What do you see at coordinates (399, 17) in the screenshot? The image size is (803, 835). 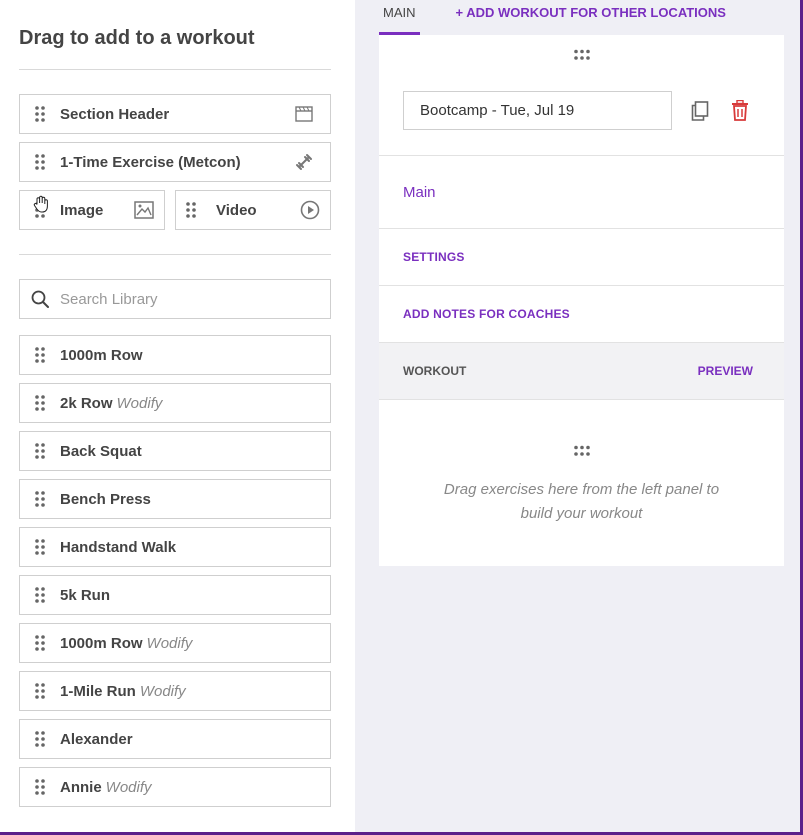 I see `tab-main: MAIN` at bounding box center [399, 17].